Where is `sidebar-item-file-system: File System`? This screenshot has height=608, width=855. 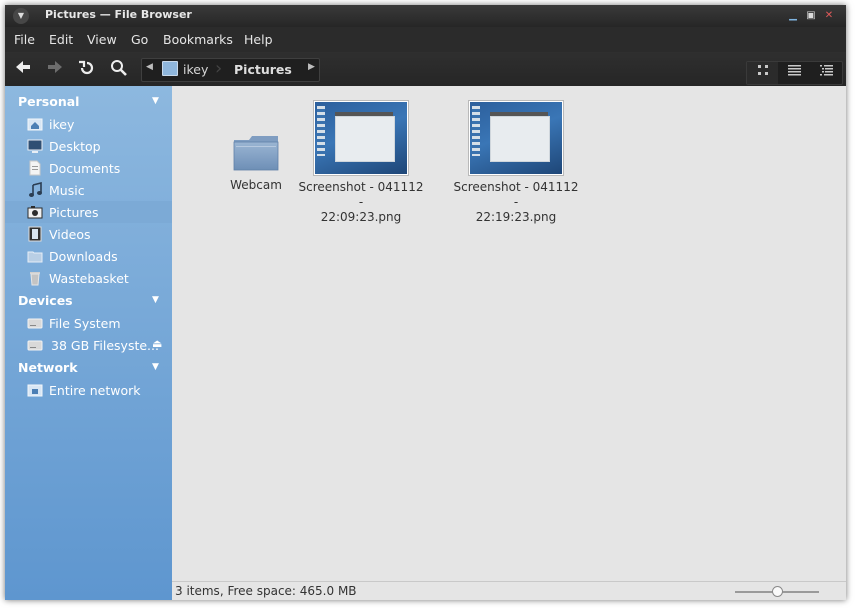
sidebar-item-file-system: File System is located at coordinates (88, 323).